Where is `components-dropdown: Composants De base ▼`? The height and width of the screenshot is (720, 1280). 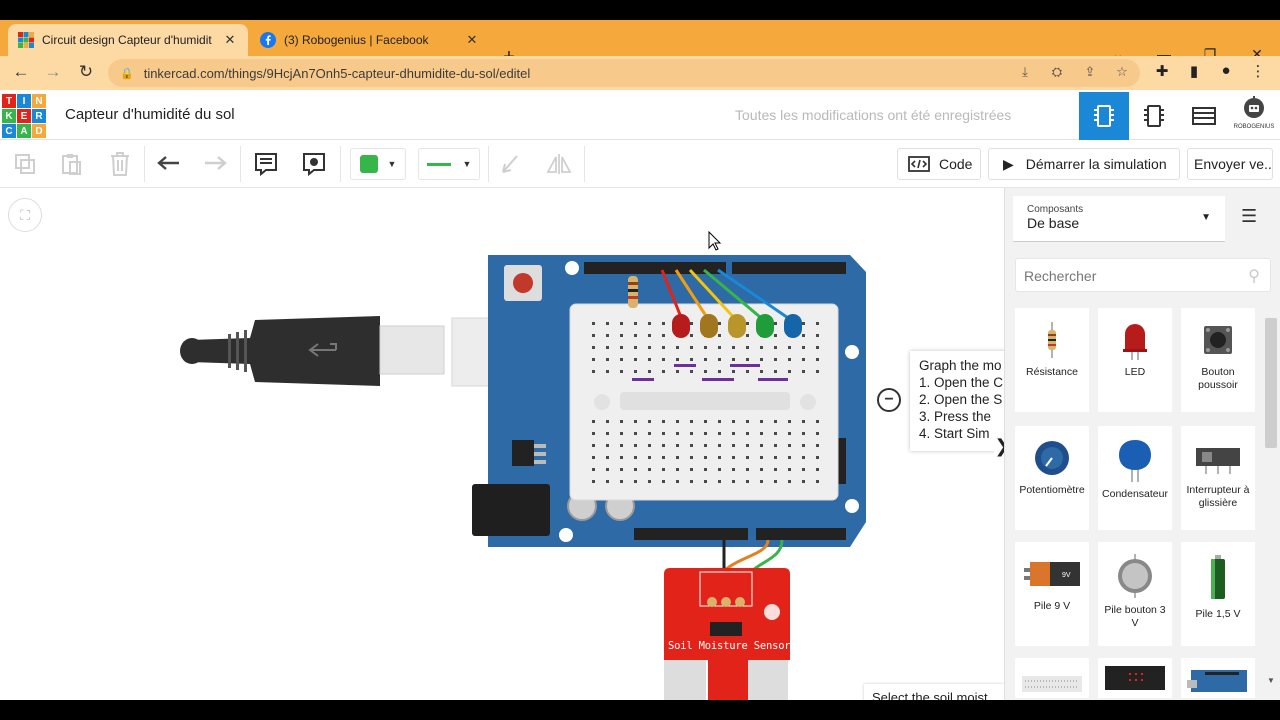 components-dropdown: Composants De base ▼ is located at coordinates (1119, 219).